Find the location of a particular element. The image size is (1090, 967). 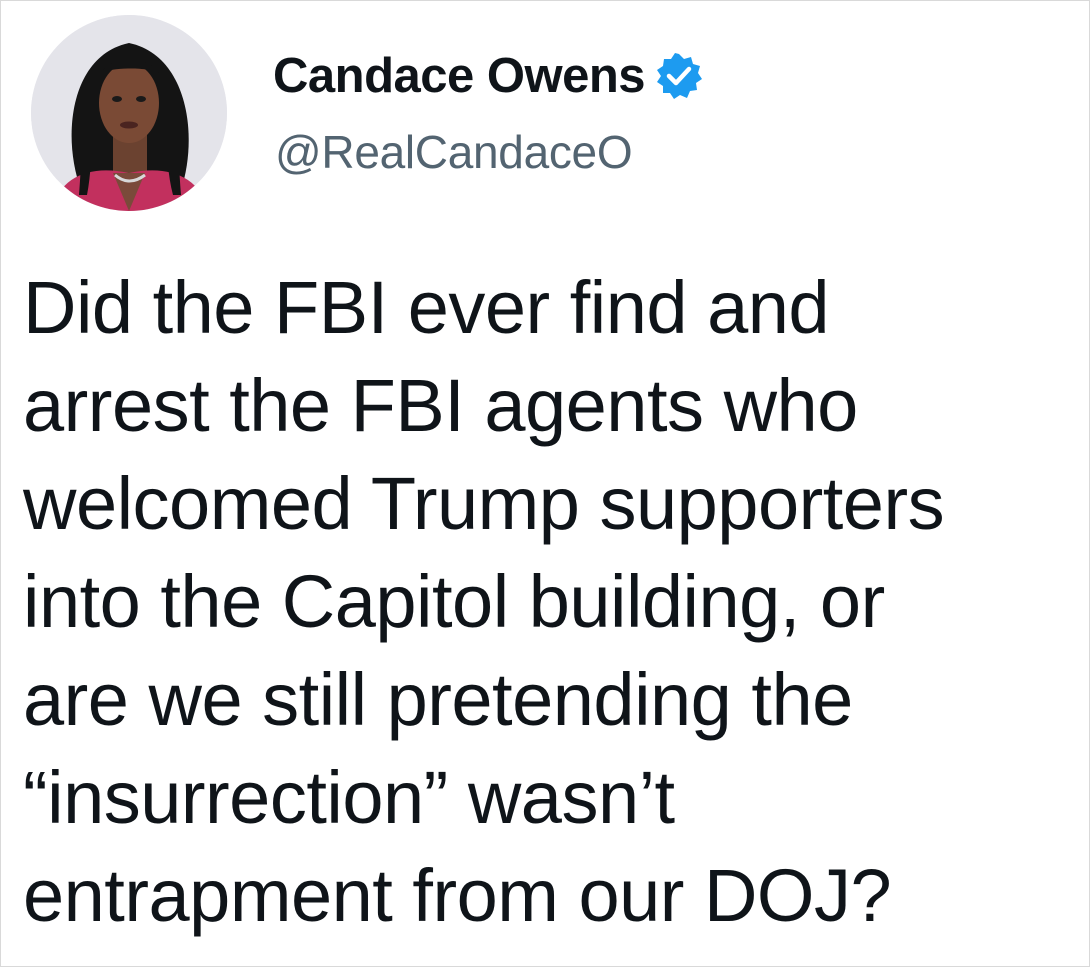

author-avatar is located at coordinates (129, 113).